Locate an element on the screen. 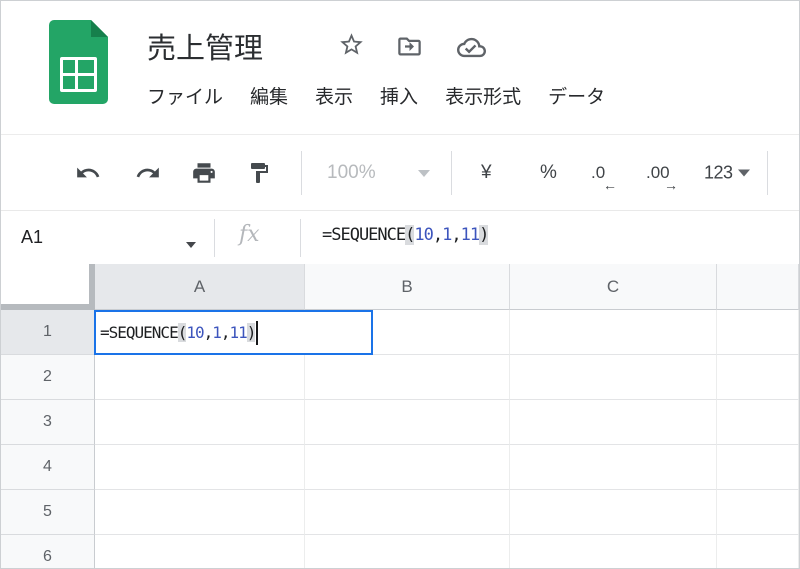 This screenshot has width=800, height=569. decrease-decimal-button: .0 ← is located at coordinates (604, 178).